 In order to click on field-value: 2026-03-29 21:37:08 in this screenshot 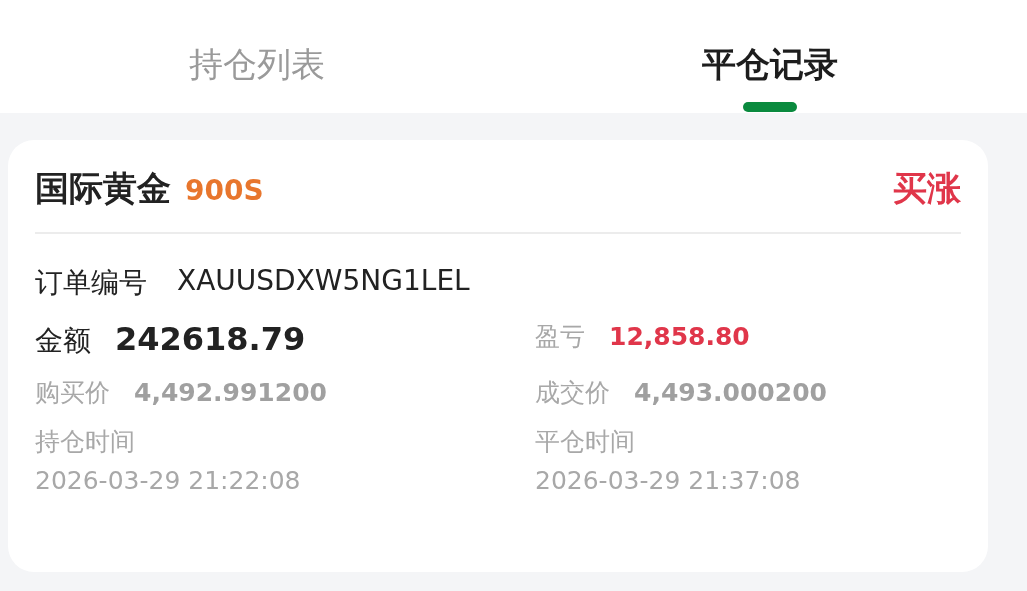, I will do `click(668, 480)`.